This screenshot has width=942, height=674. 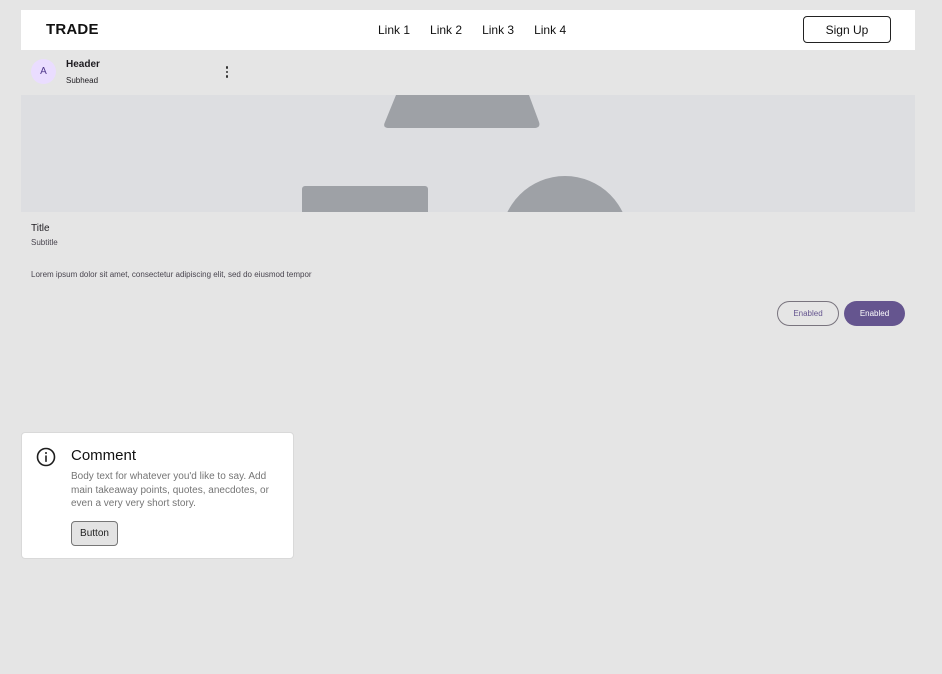 I want to click on card-subhead: Subhead, so click(x=82, y=80).